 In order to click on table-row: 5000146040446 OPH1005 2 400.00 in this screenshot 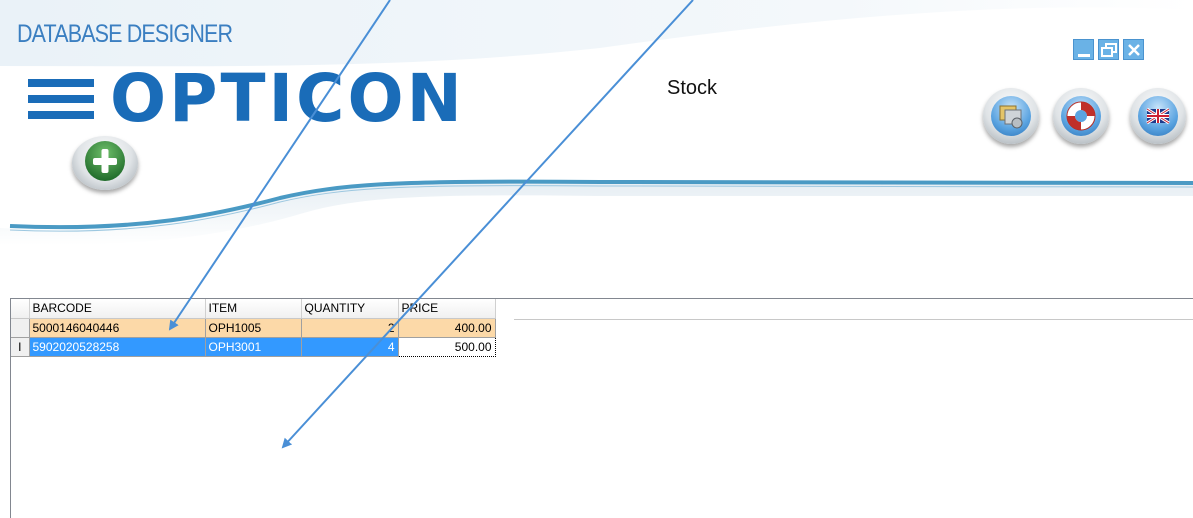, I will do `click(253, 328)`.